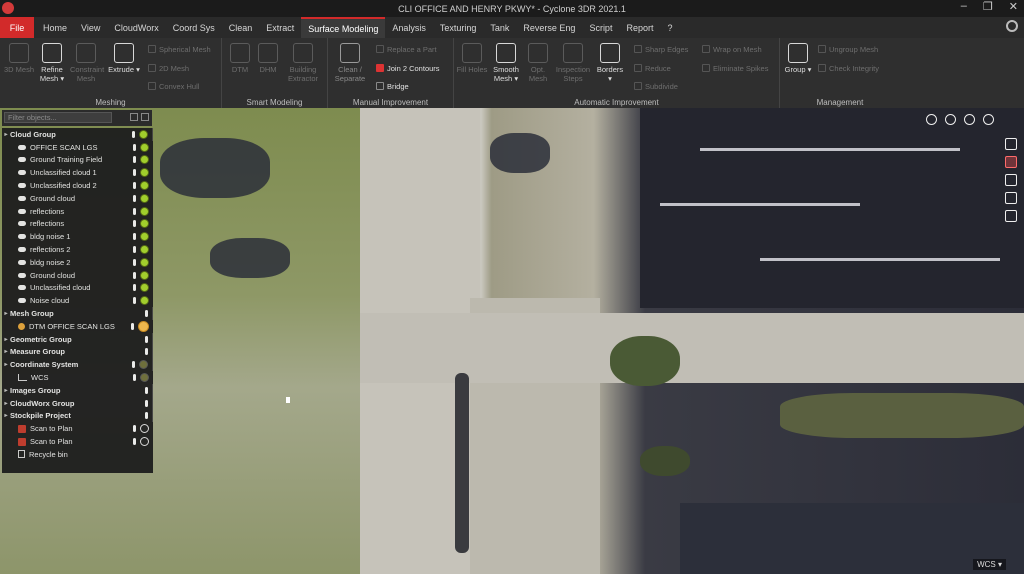 Image resolution: width=1024 pixels, height=574 pixels. I want to click on tree-item-row: Recycle bin, so click(77, 454).